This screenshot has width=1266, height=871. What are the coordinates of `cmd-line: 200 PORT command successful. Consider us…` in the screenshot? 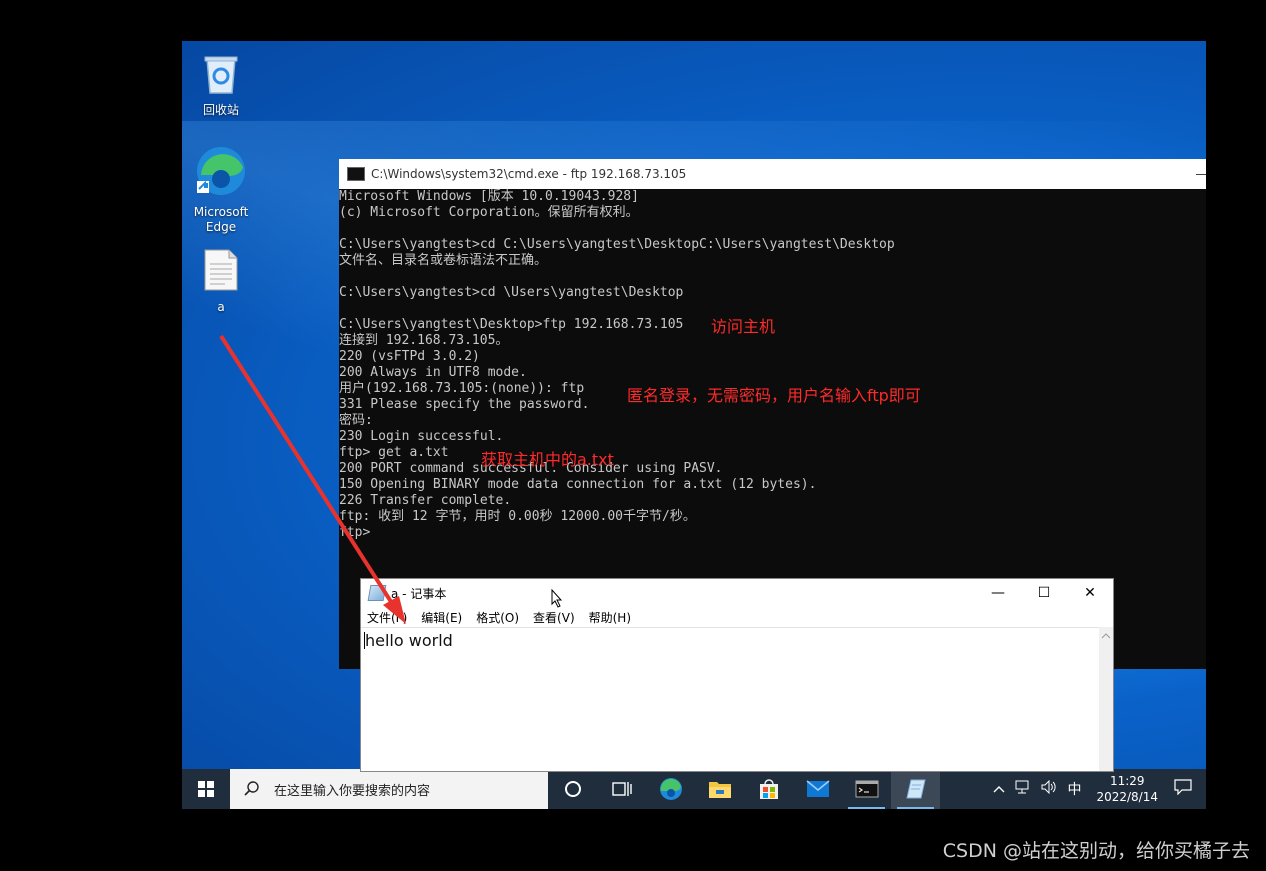 It's located at (531, 468).